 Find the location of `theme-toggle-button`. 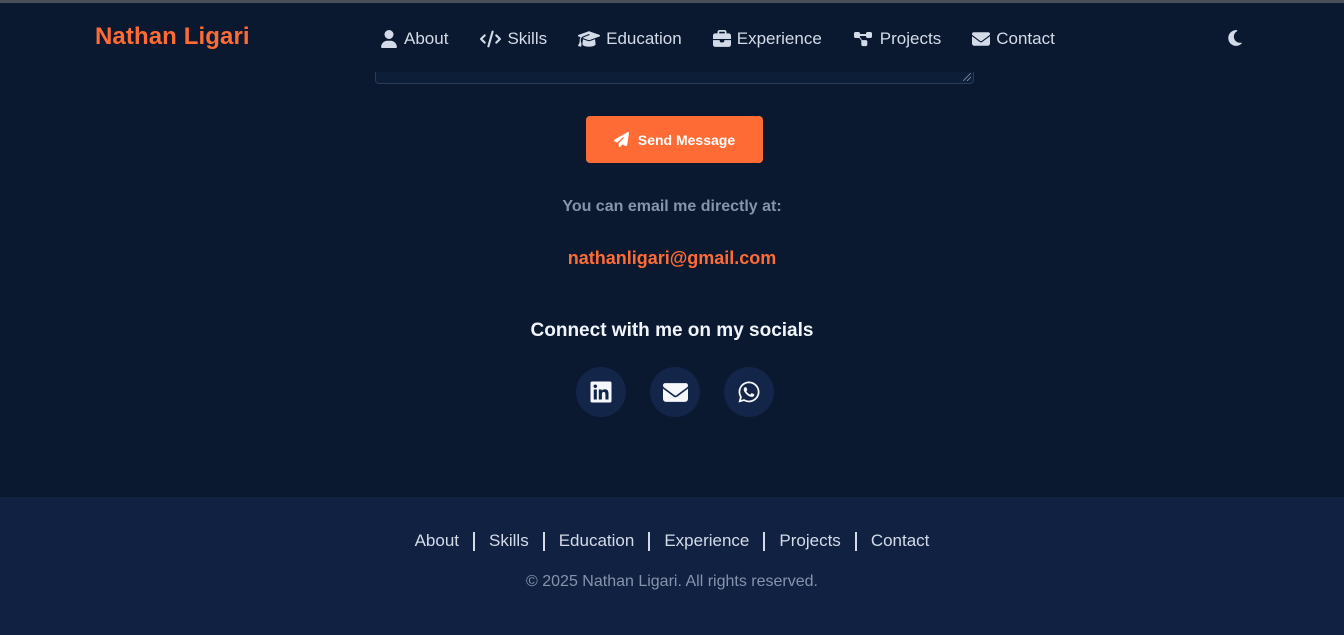

theme-toggle-button is located at coordinates (1235, 38).